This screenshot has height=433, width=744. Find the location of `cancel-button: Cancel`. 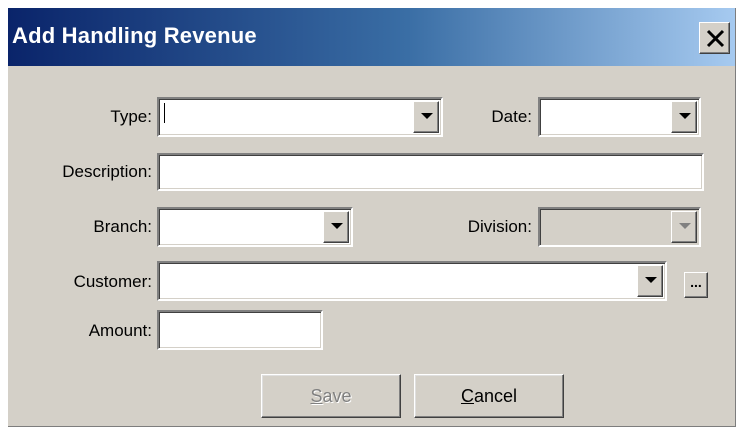

cancel-button: Cancel is located at coordinates (489, 396).